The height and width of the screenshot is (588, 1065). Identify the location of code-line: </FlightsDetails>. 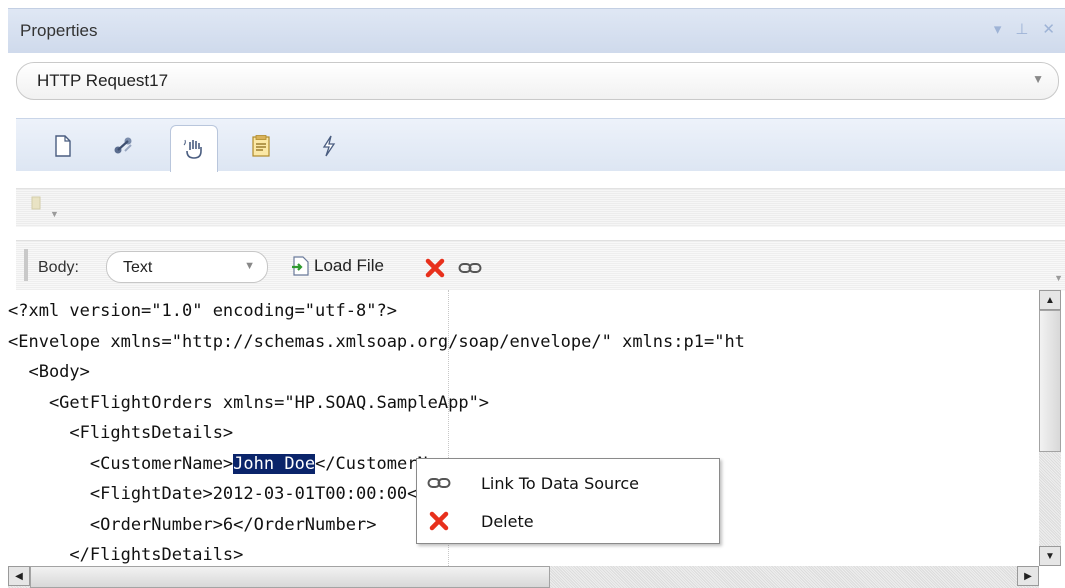
(126, 555).